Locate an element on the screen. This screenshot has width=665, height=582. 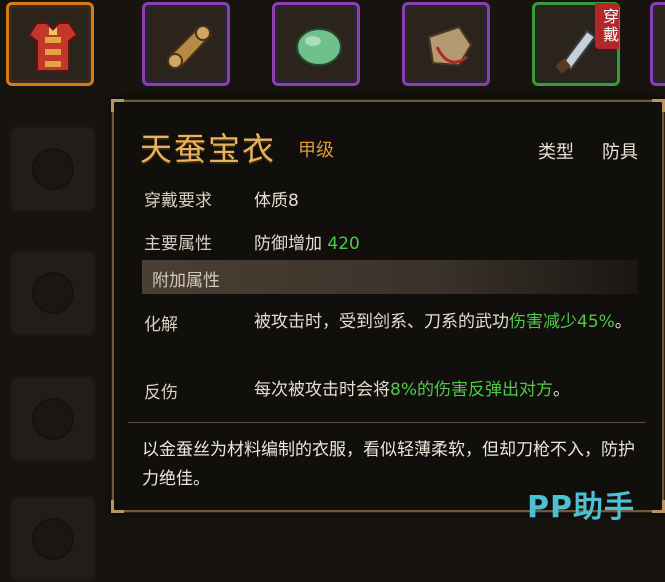
effect-reflect-body: 每次被攻击时会将 is located at coordinates (322, 390).